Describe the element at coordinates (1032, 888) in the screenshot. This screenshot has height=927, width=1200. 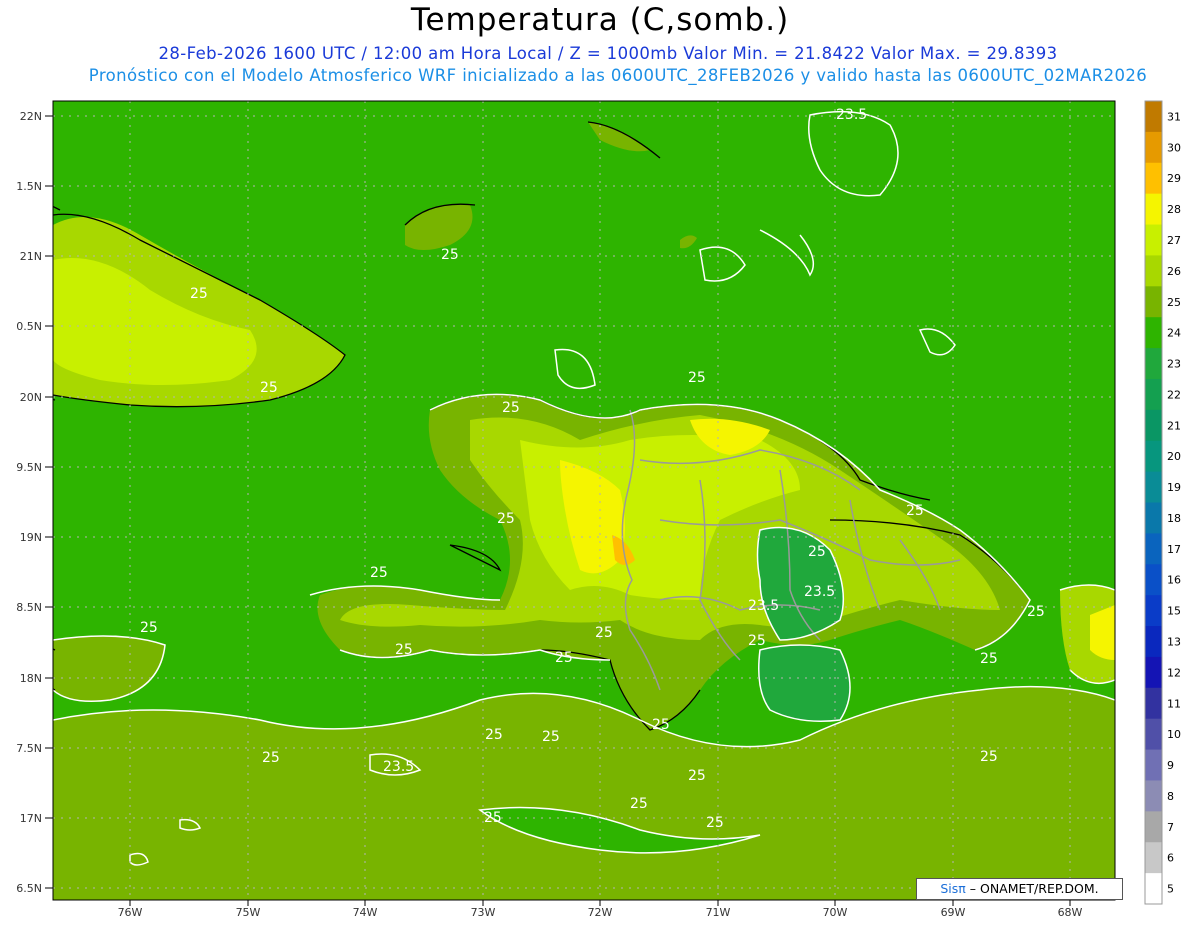
I see `branding-org: – ONAMET/REP.DOM.` at that location.